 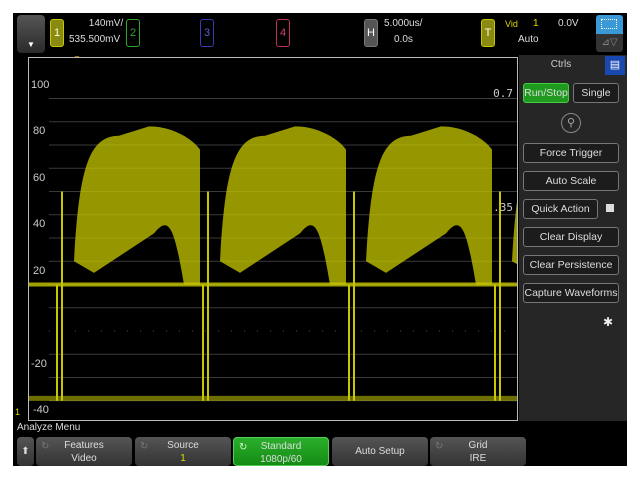 I want to click on arrow-up-icon: ⬆, so click(x=25, y=451).